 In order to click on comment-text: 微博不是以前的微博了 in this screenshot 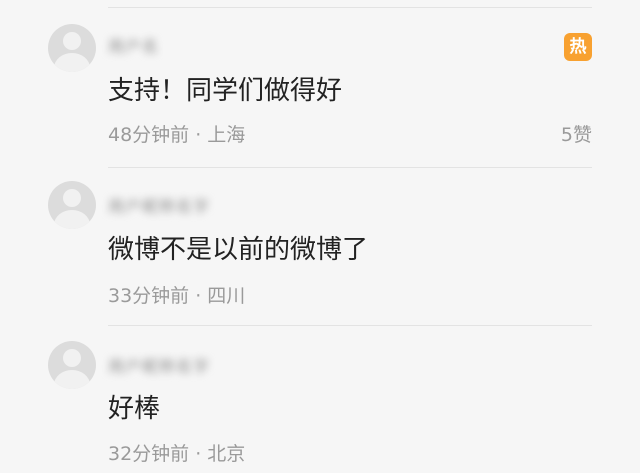, I will do `click(238, 250)`.